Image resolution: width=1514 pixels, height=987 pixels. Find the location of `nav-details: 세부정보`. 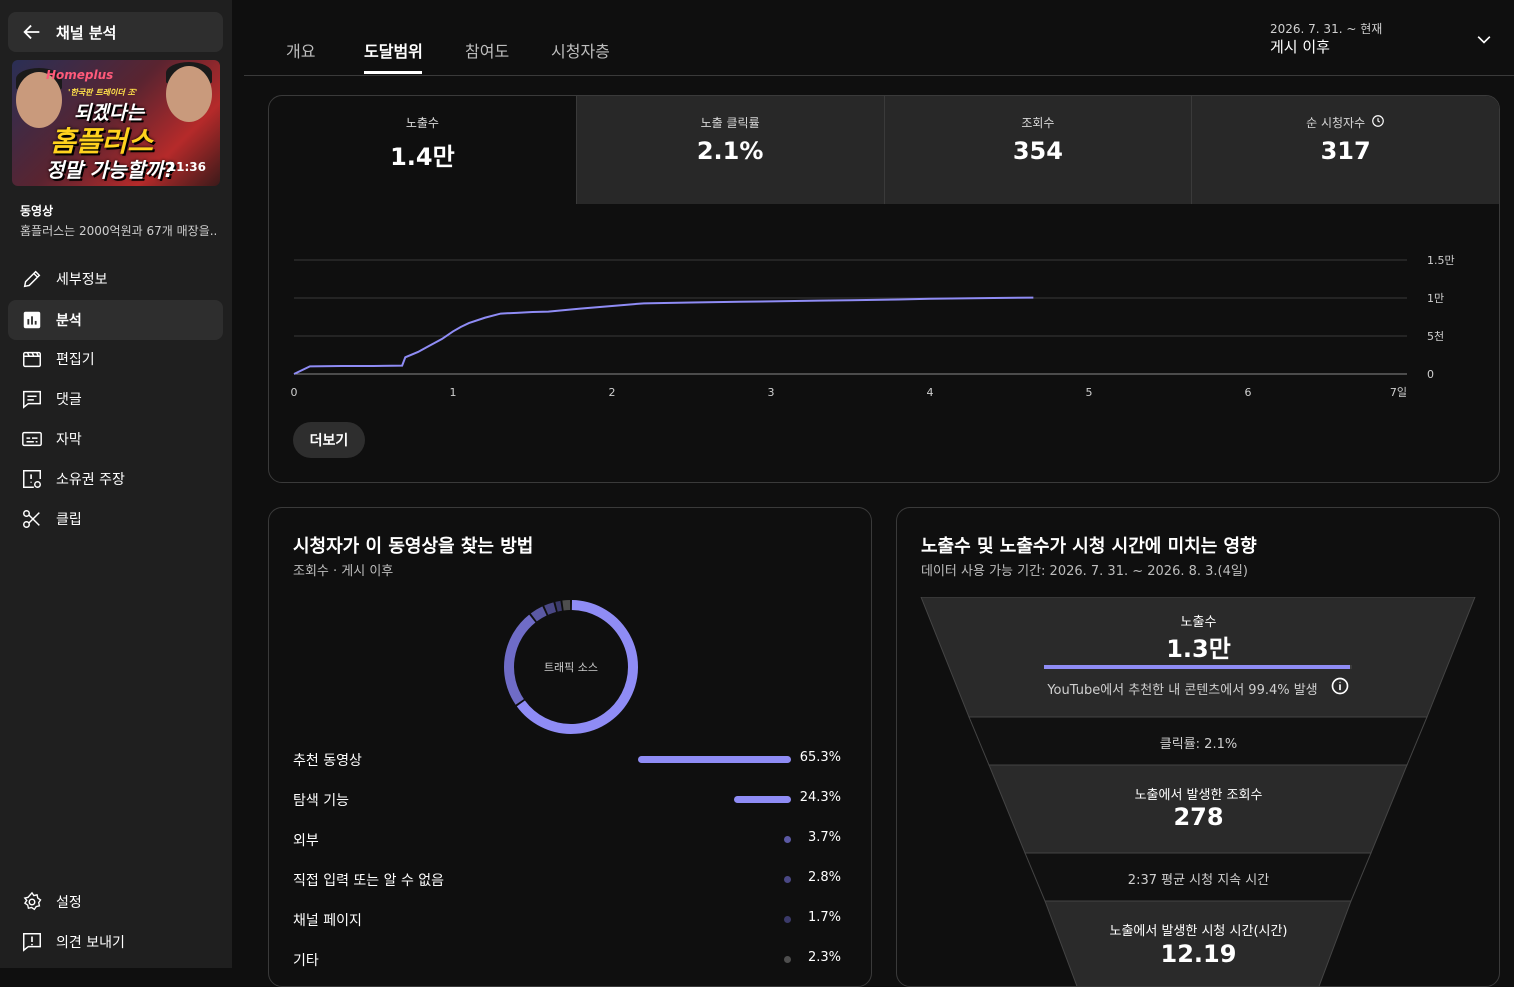

nav-details: 세부정보 is located at coordinates (115, 279).